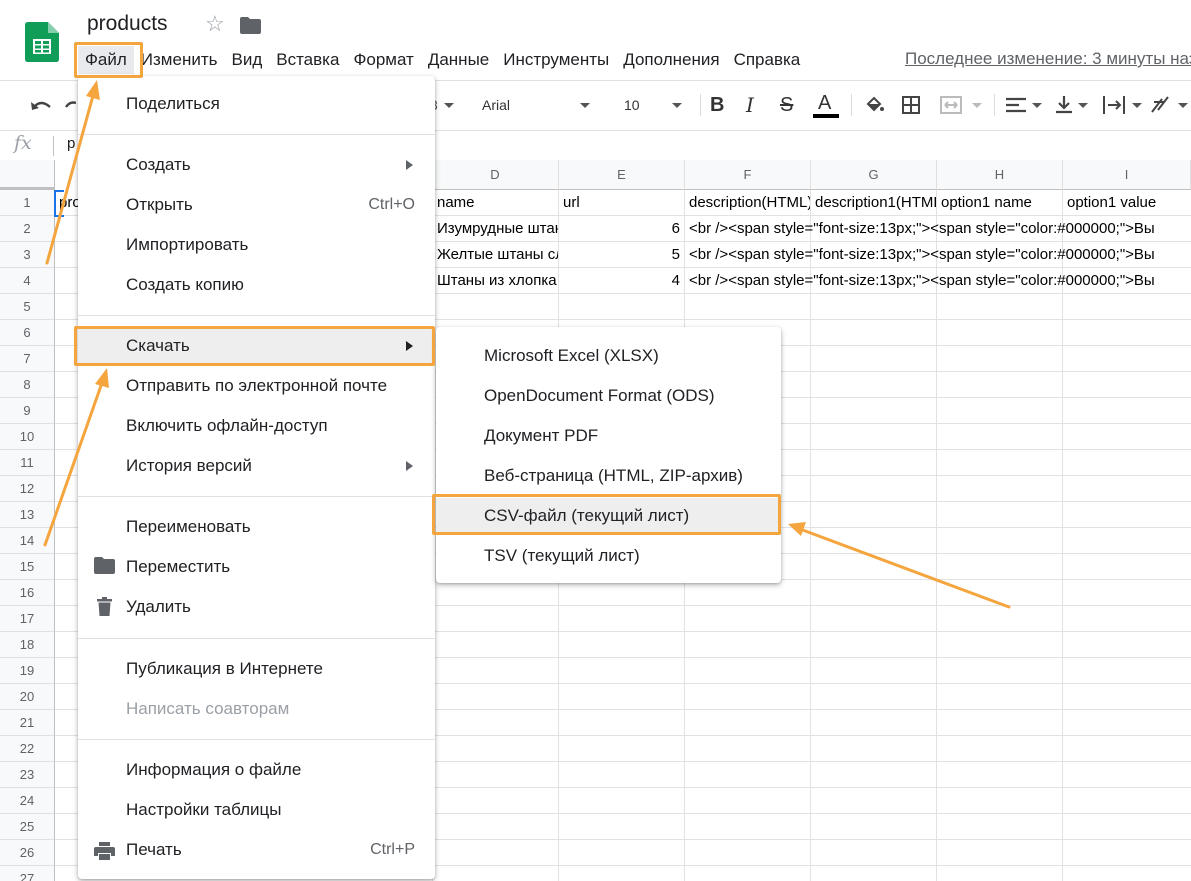  Describe the element at coordinates (874, 105) in the screenshot. I see `fill-color-icon` at that location.